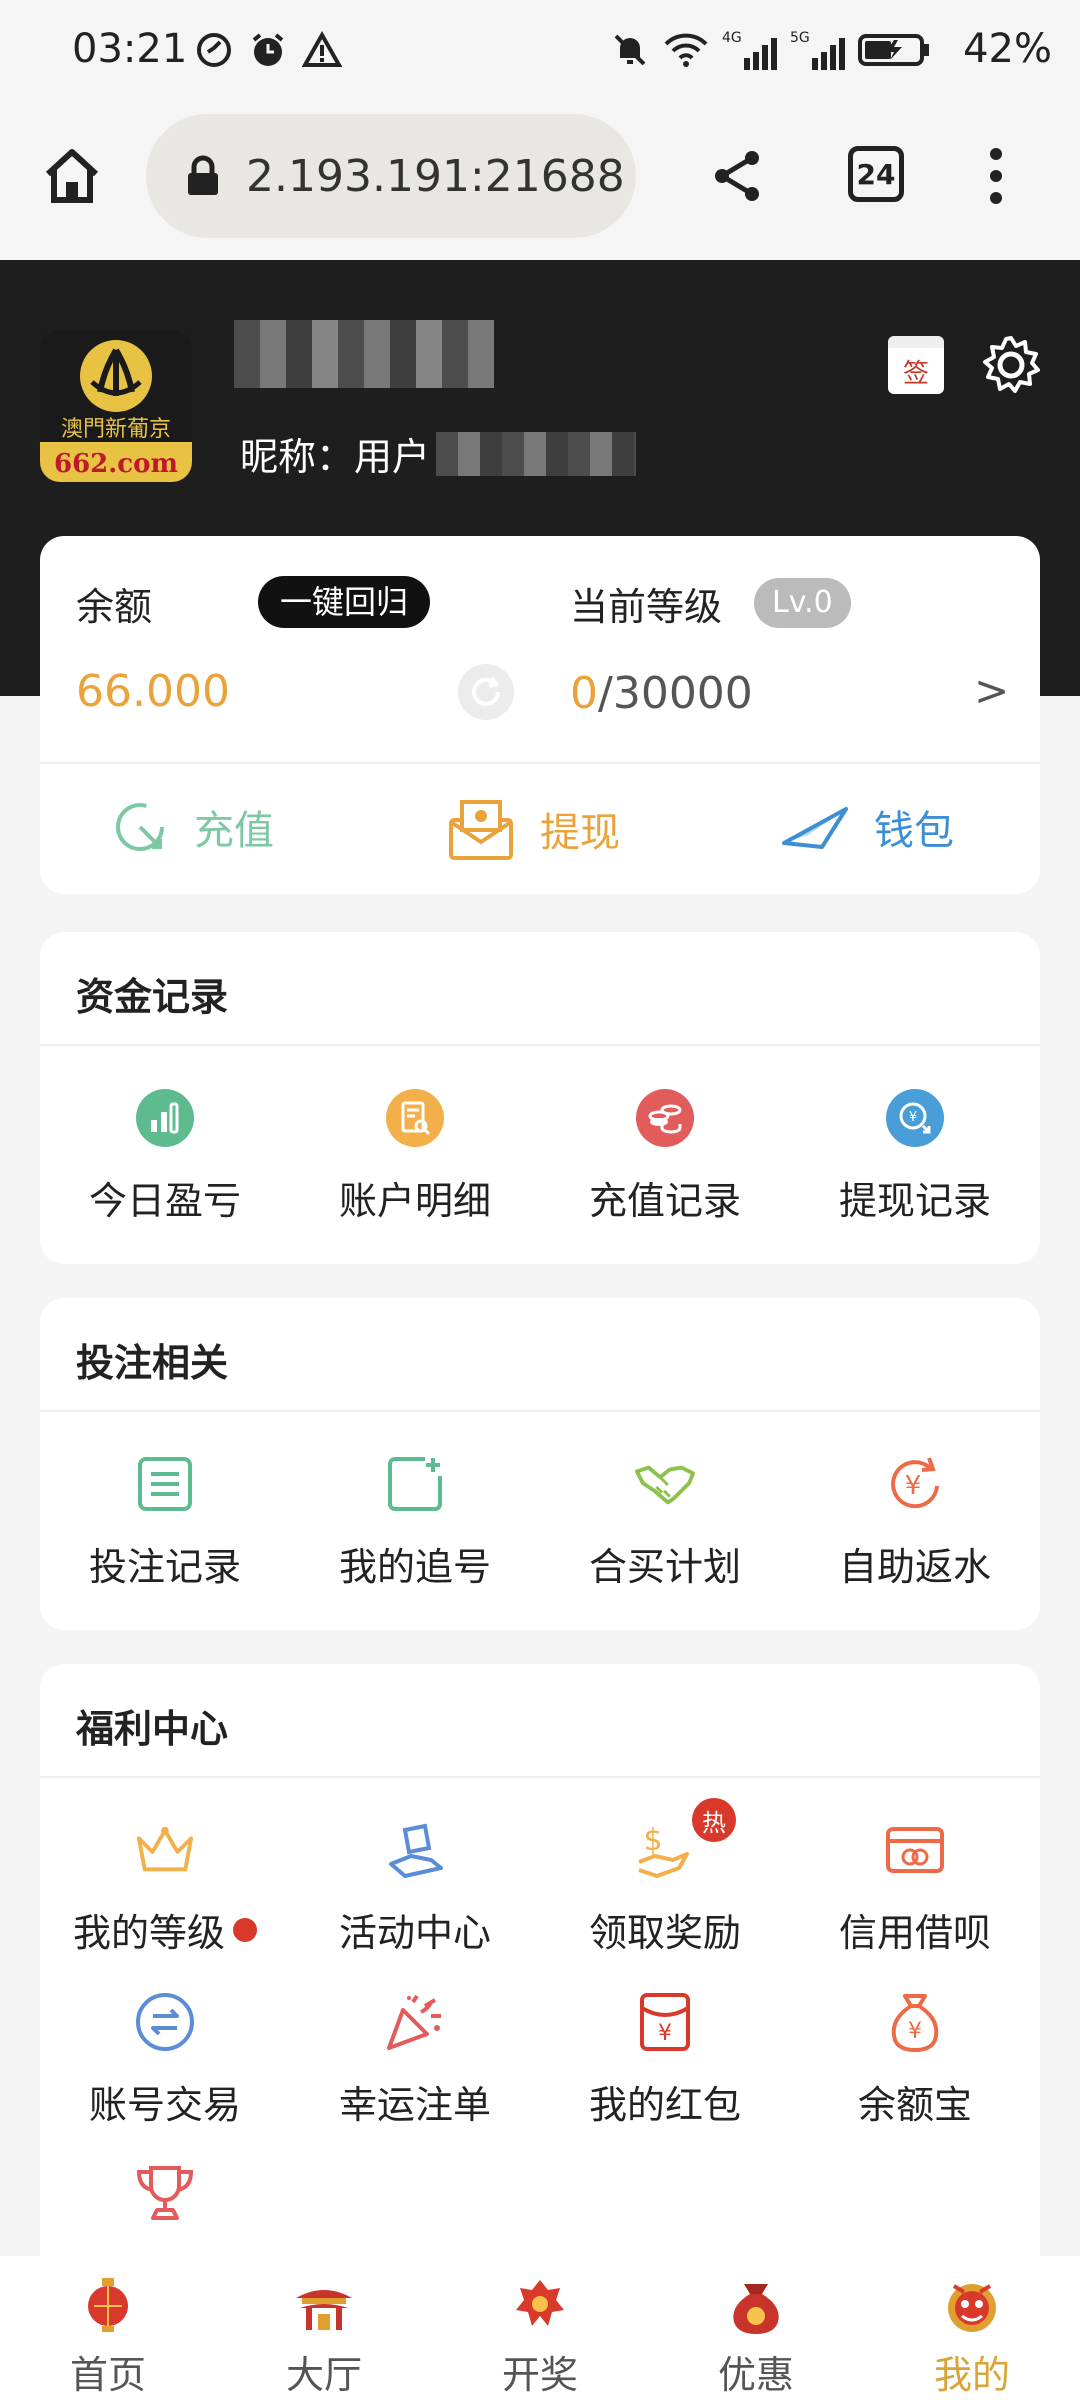  What do you see at coordinates (234, 831) in the screenshot?
I see `recharge-label: 充值` at bounding box center [234, 831].